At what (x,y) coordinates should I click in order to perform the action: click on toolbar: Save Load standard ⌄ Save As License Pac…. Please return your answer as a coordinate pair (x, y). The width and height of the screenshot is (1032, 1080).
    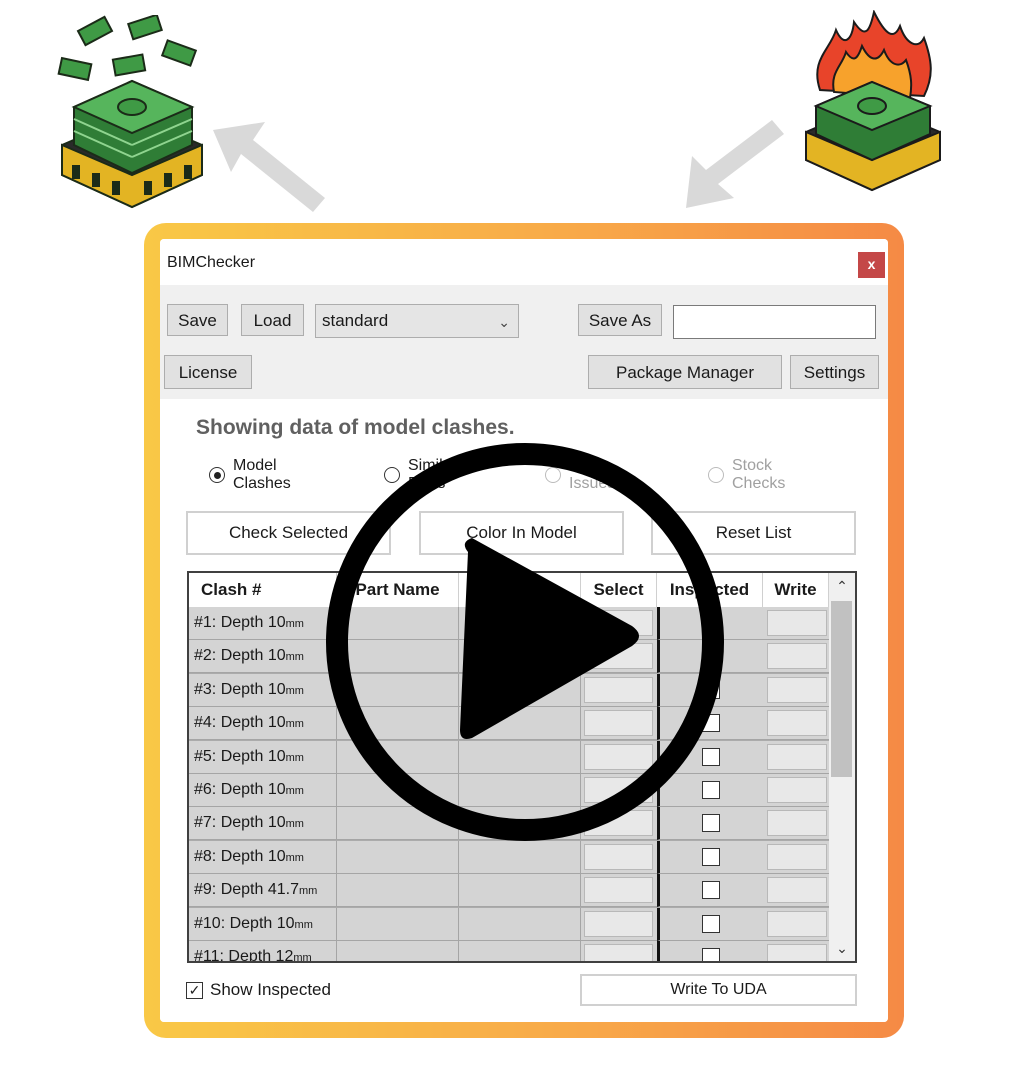
    Looking at the image, I should click on (524, 342).